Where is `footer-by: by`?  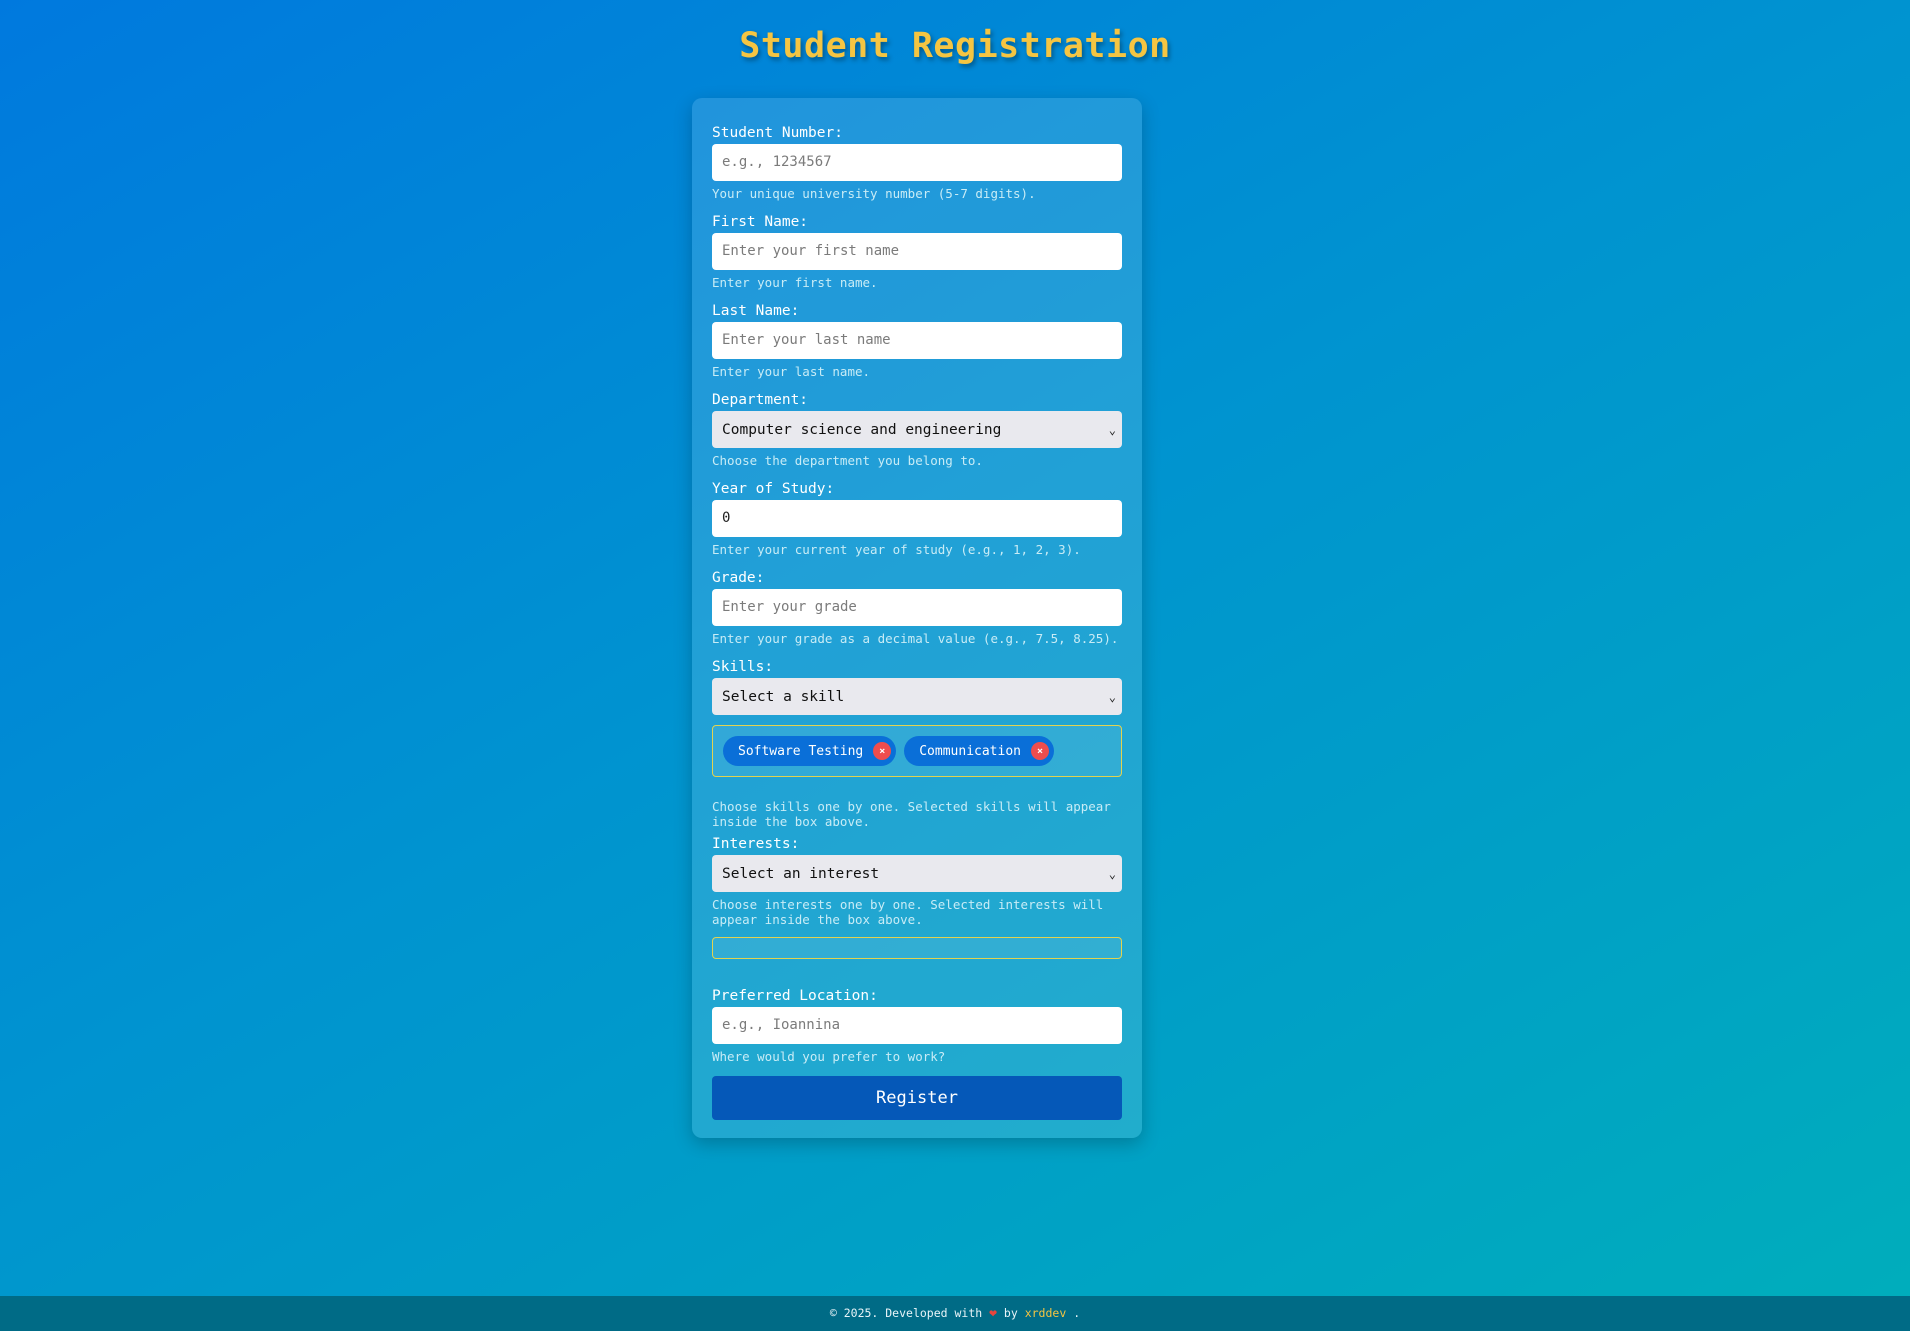
footer-by: by is located at coordinates (1010, 1313).